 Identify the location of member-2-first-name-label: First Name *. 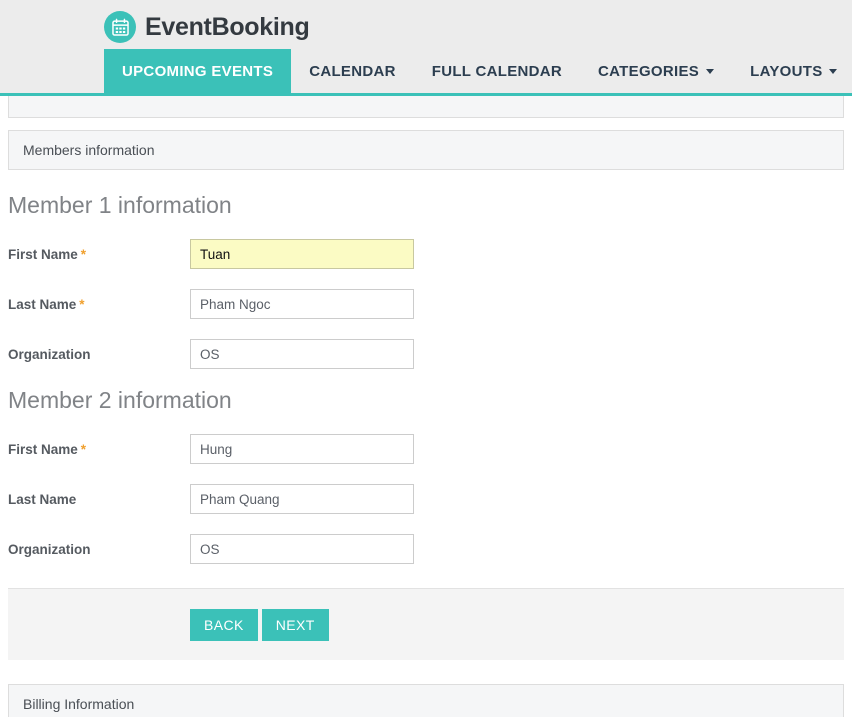
(99, 449).